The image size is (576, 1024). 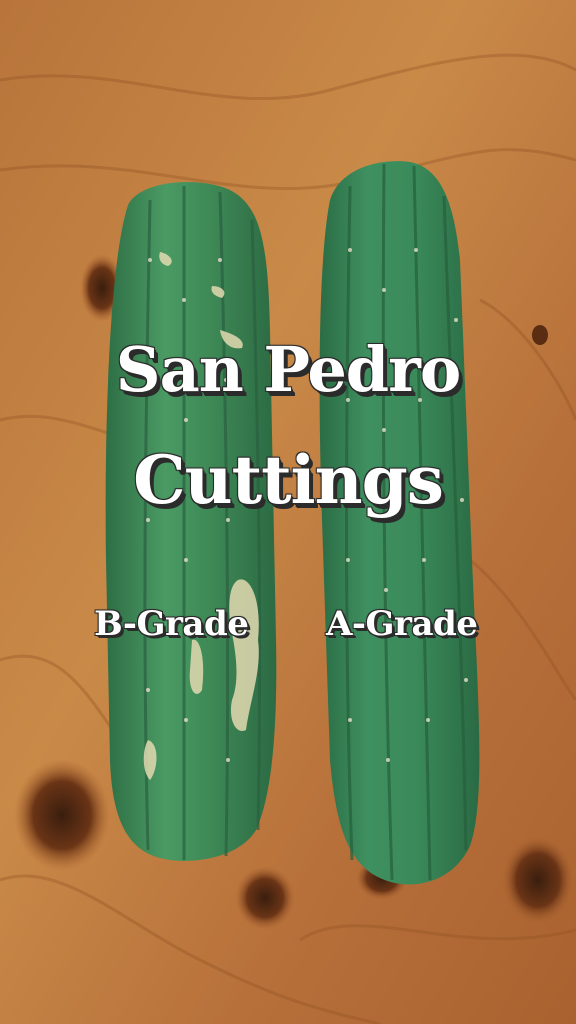 What do you see at coordinates (288, 369) in the screenshot?
I see `title-line-1: San Pedro` at bounding box center [288, 369].